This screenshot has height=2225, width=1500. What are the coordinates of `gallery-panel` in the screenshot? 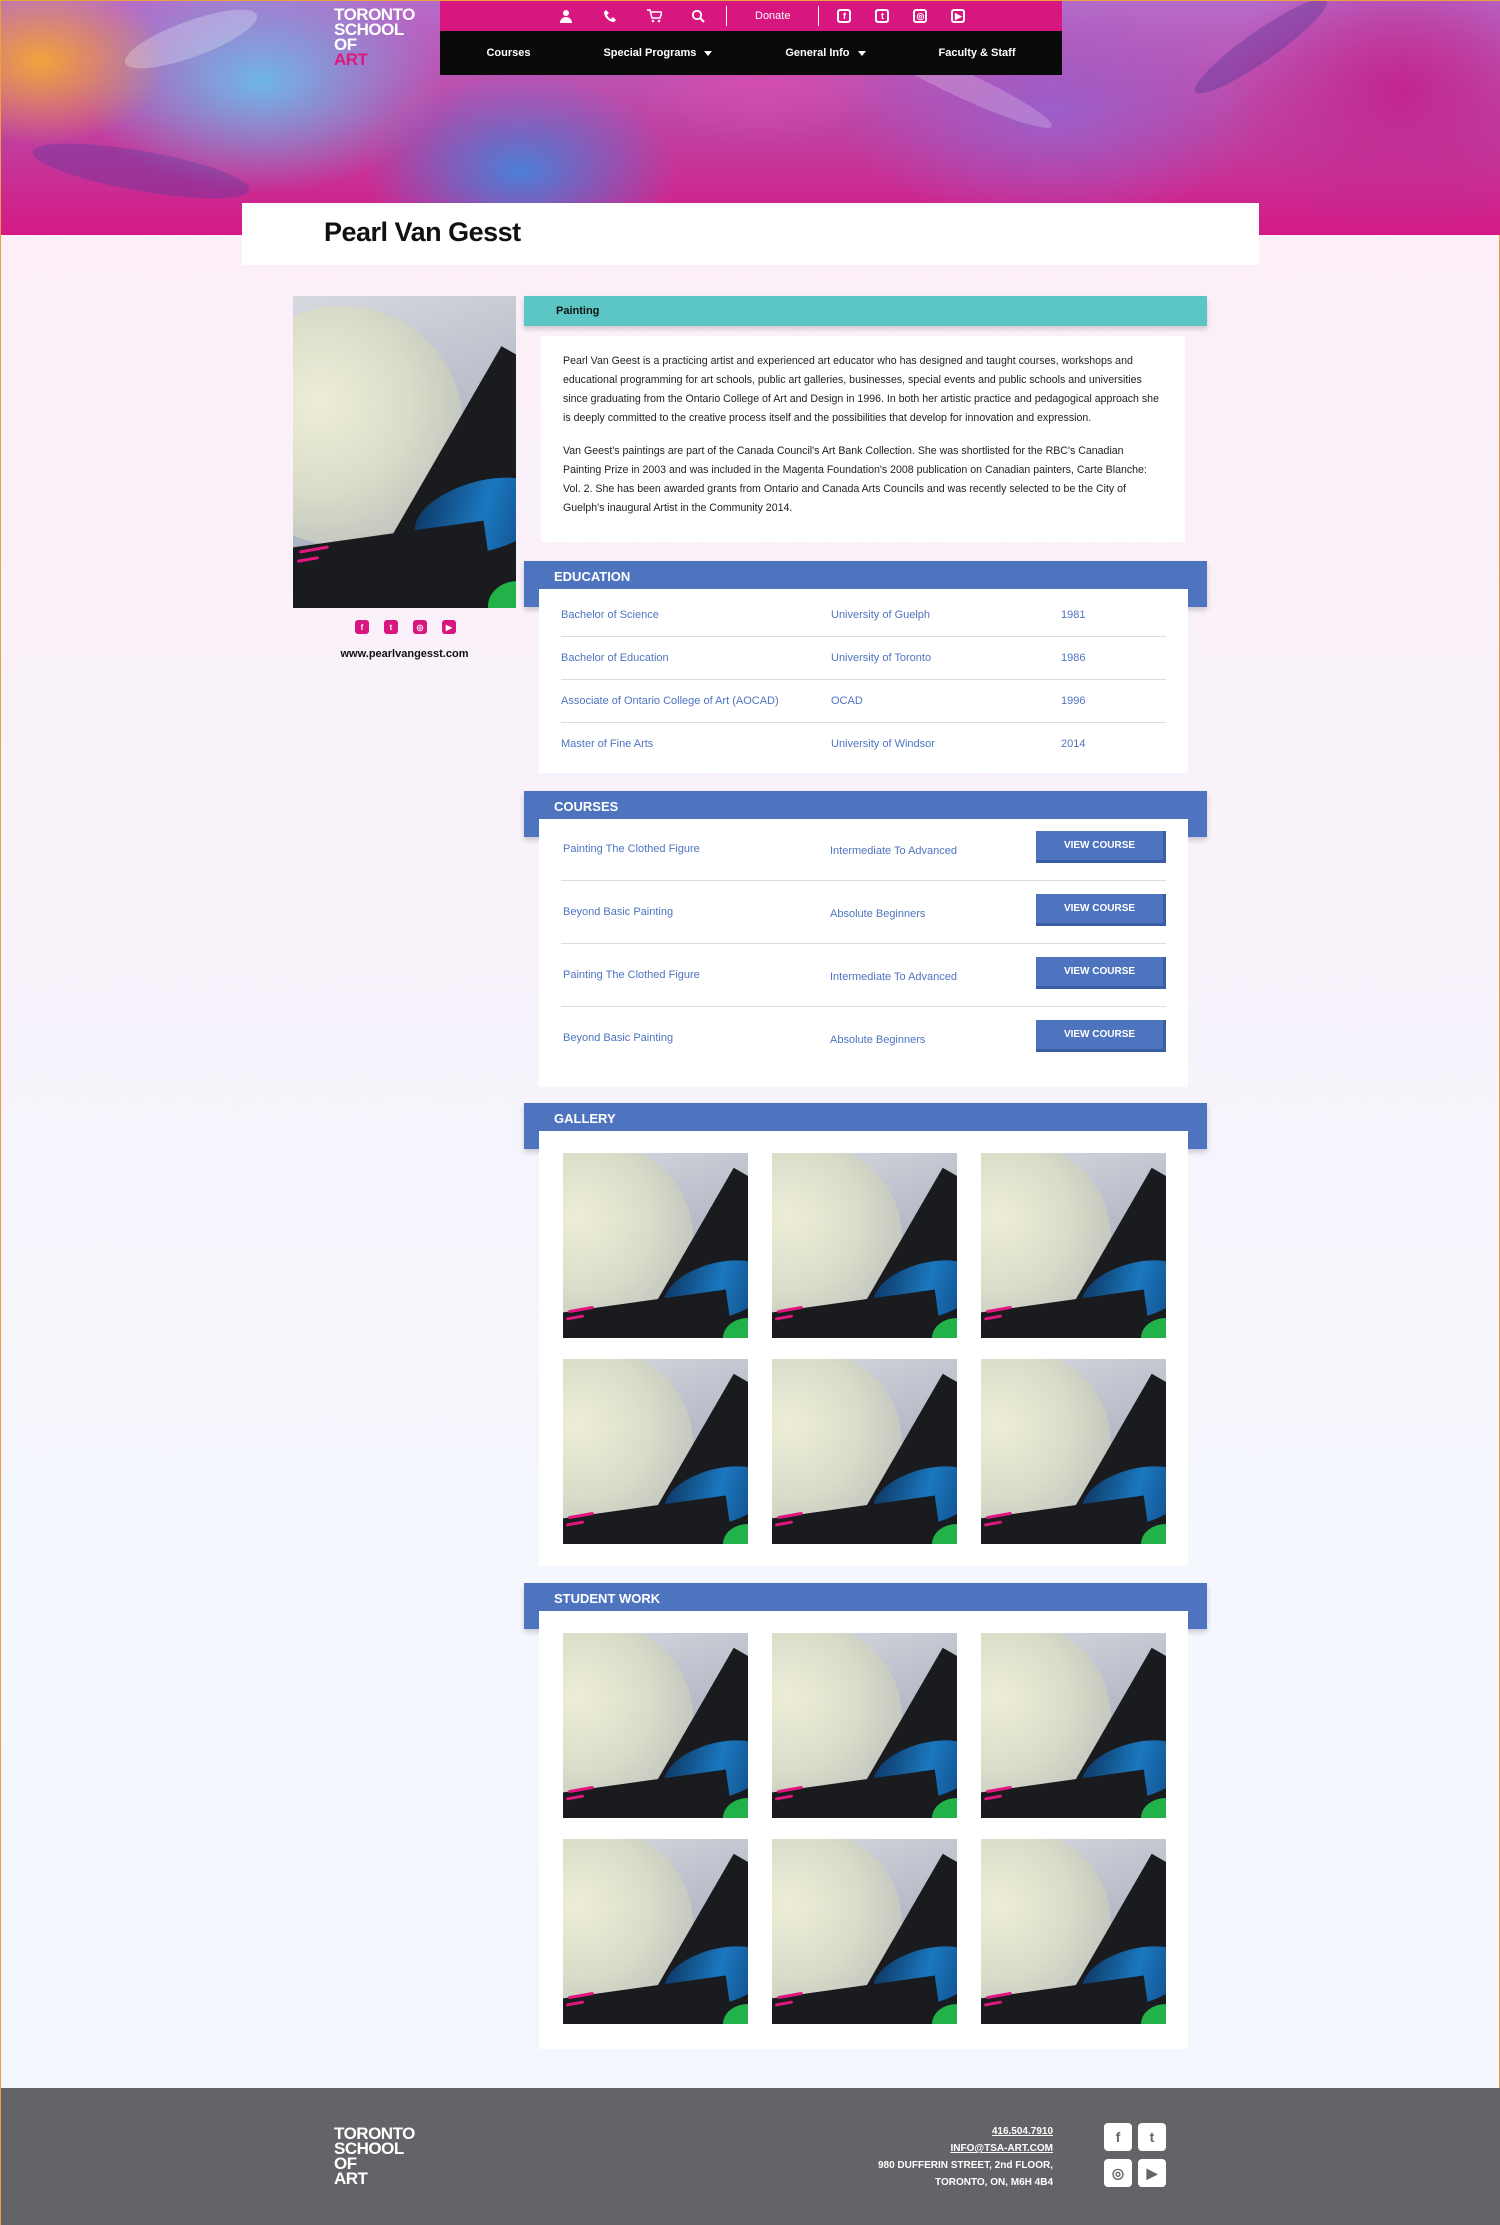 It's located at (863, 1348).